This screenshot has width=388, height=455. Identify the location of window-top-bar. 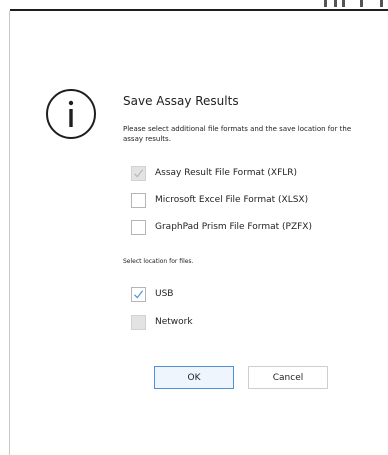
(194, 5).